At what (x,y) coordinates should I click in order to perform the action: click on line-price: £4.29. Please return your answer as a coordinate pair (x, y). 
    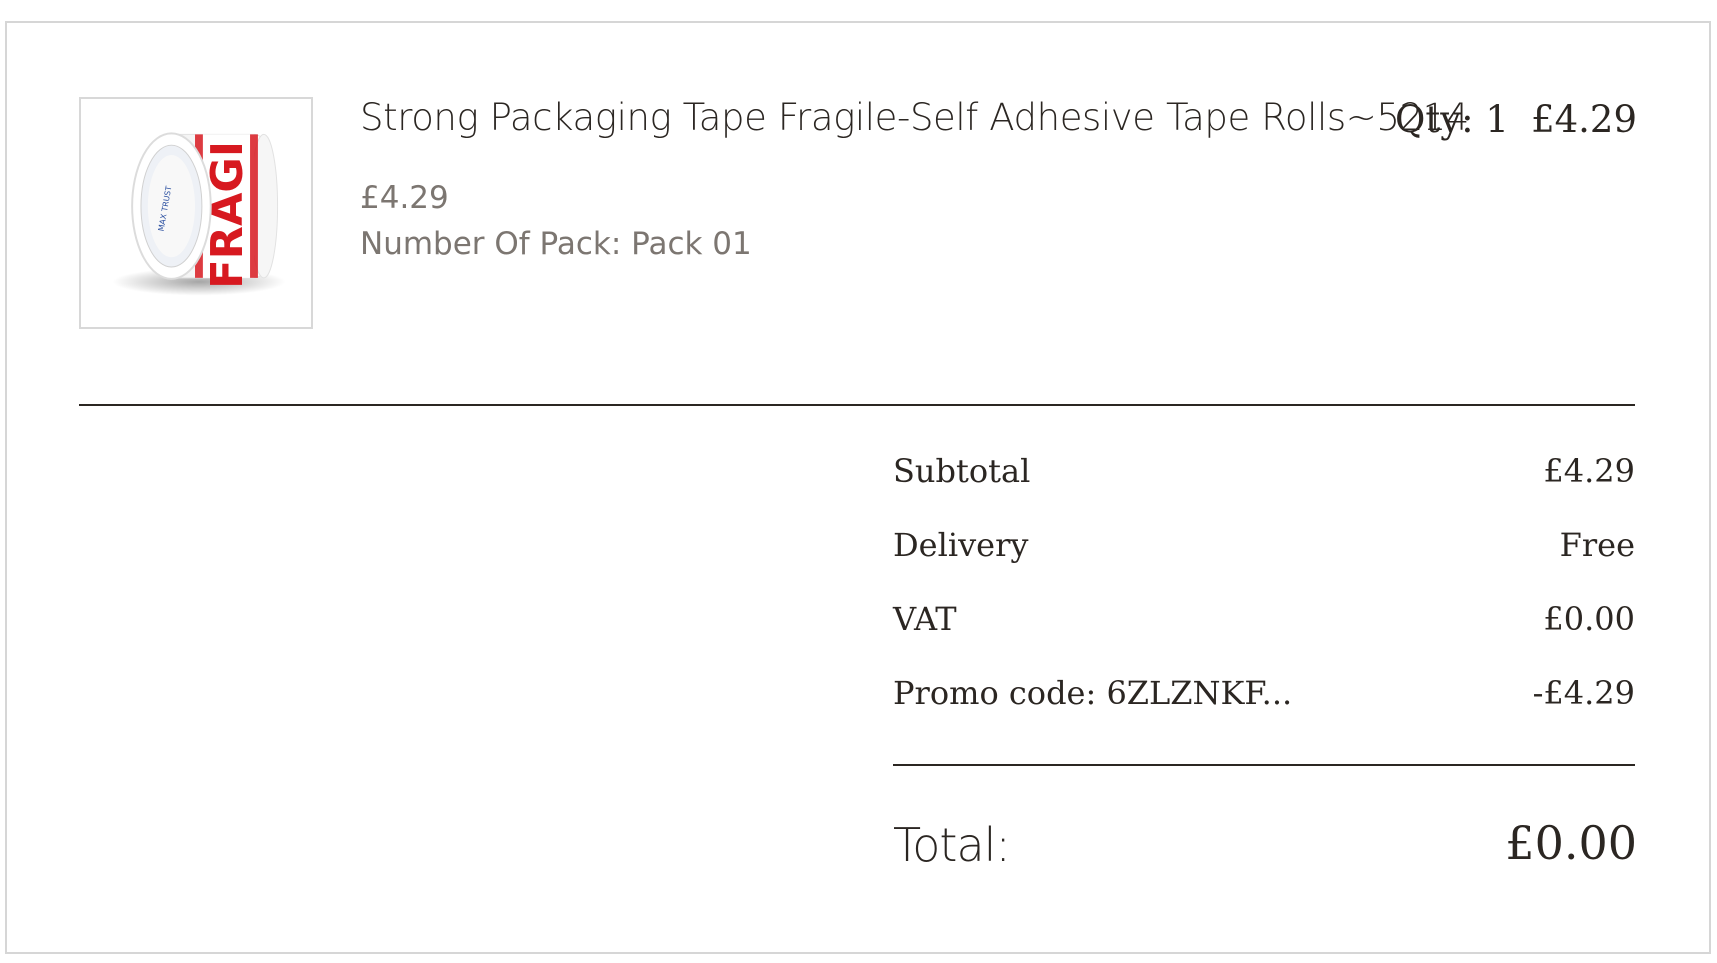
    Looking at the image, I should click on (1584, 119).